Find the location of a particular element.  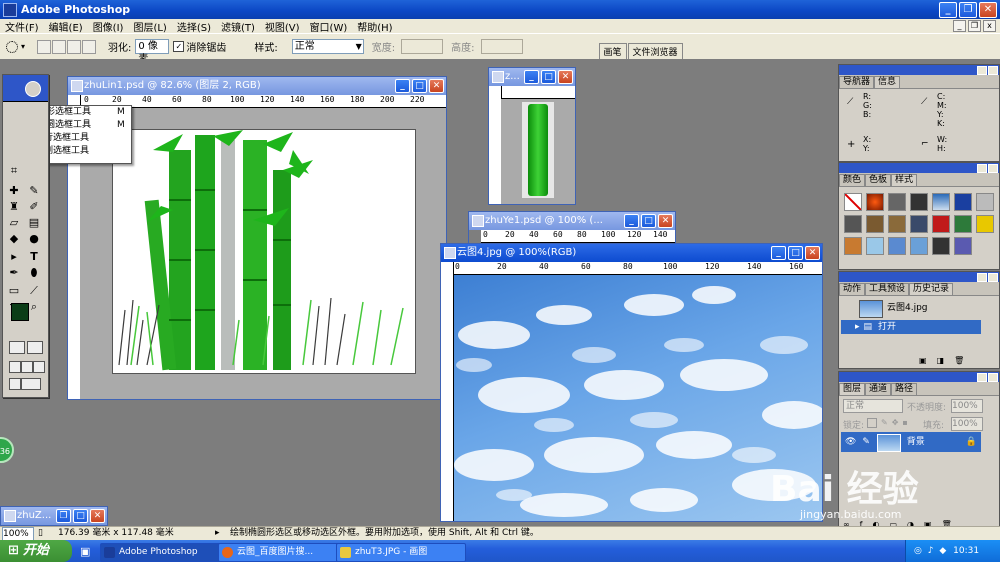

feather-input: 0 像素 is located at coordinates (152, 52).